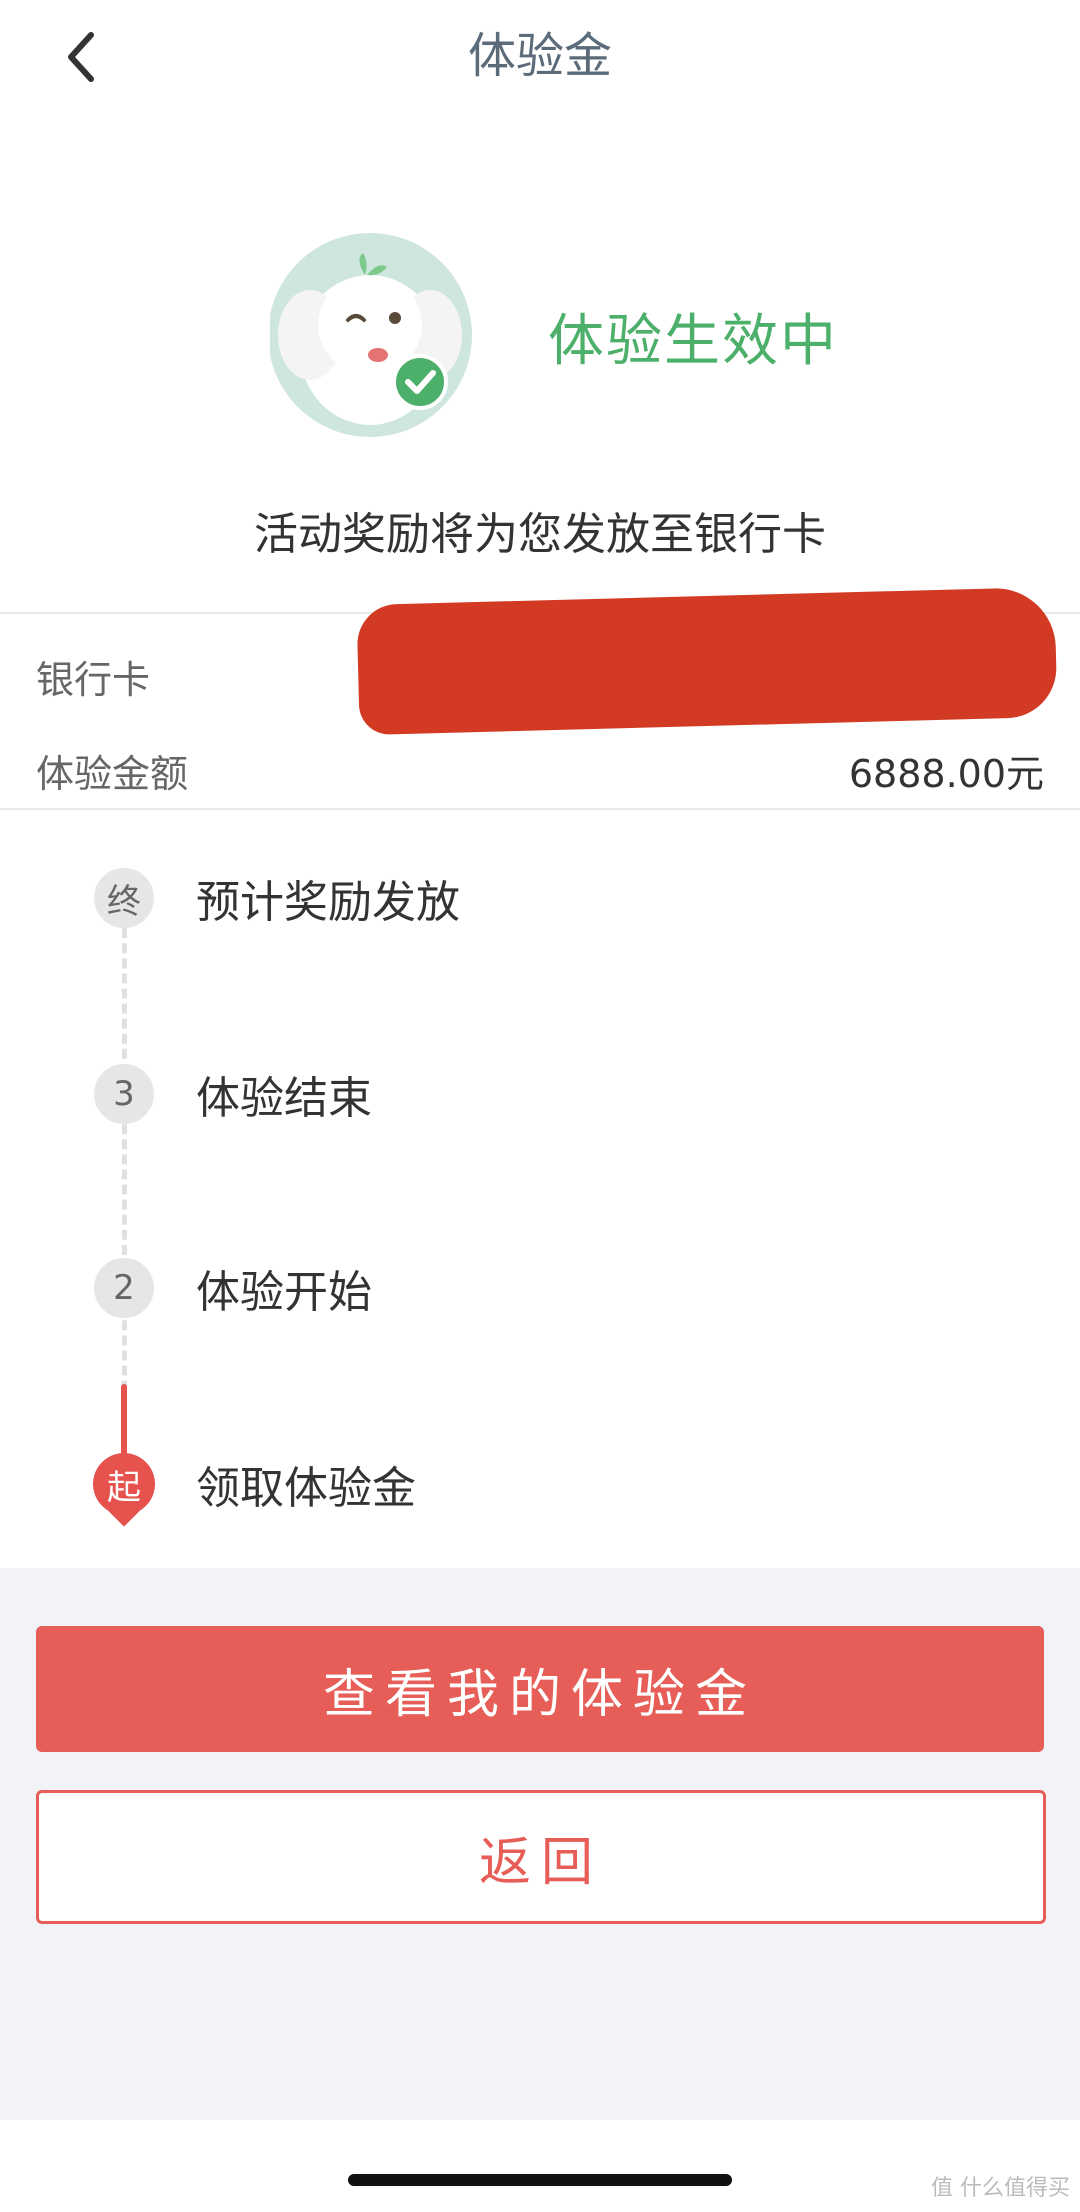 The width and height of the screenshot is (1080, 2212). I want to click on step-marker-3: 3, so click(124, 1094).